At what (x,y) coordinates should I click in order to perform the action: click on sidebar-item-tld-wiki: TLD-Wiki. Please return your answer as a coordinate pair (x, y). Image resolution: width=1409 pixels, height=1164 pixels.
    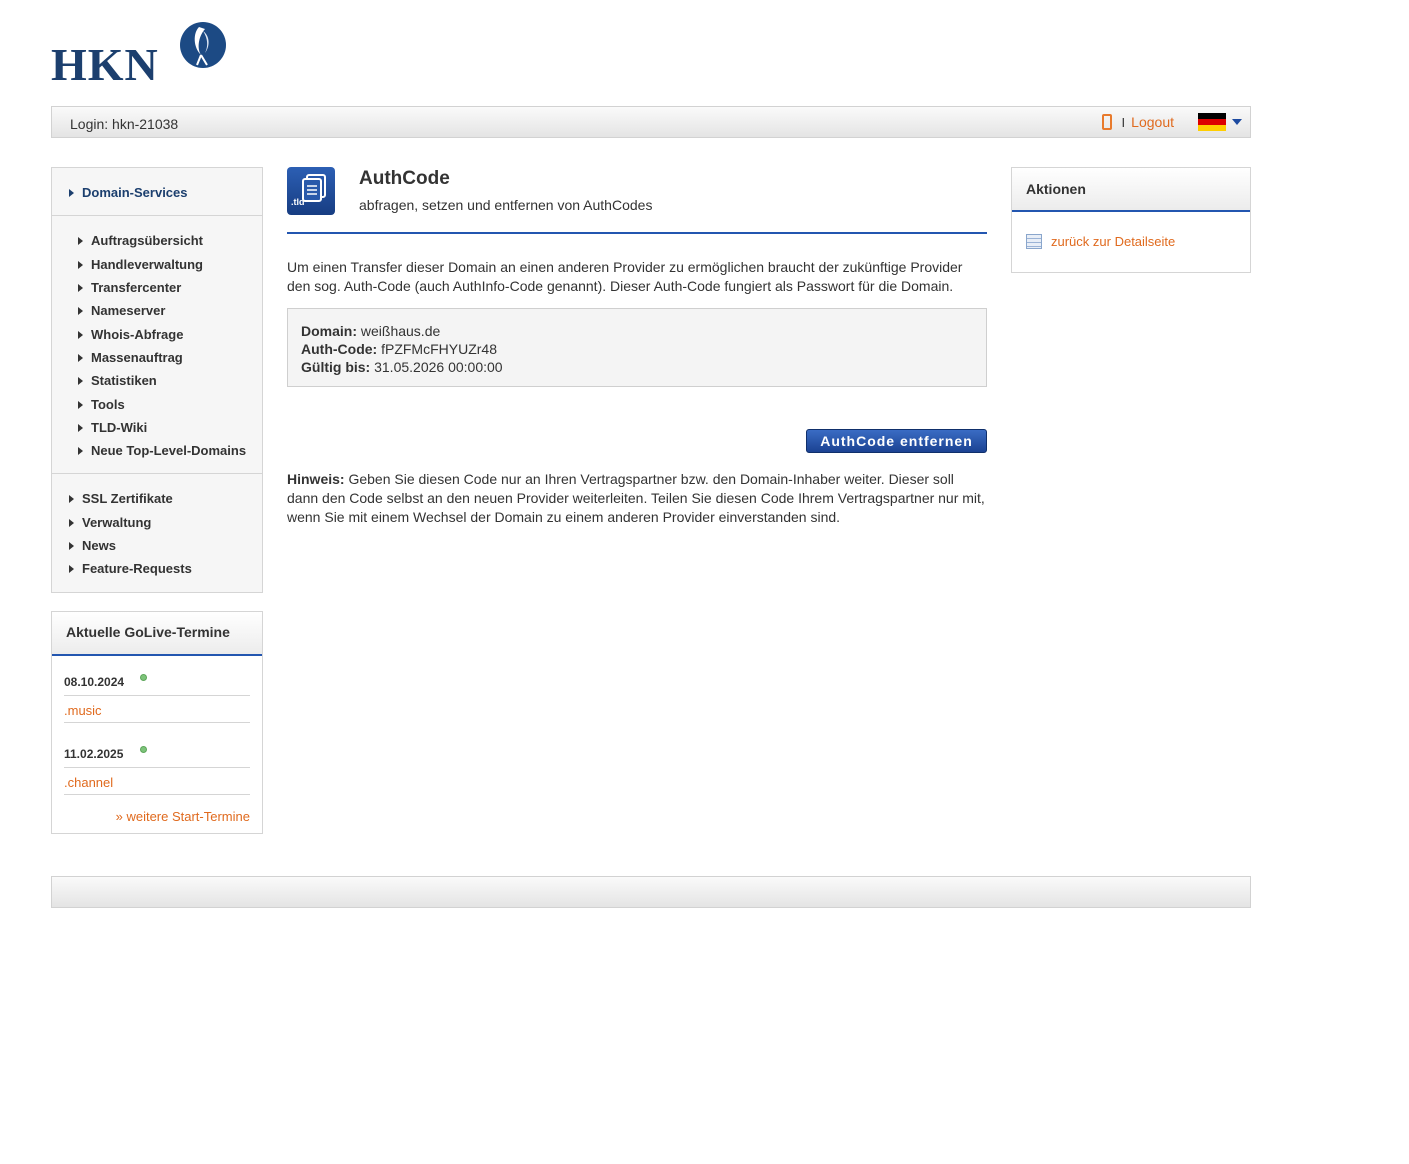
    Looking at the image, I should click on (112, 427).